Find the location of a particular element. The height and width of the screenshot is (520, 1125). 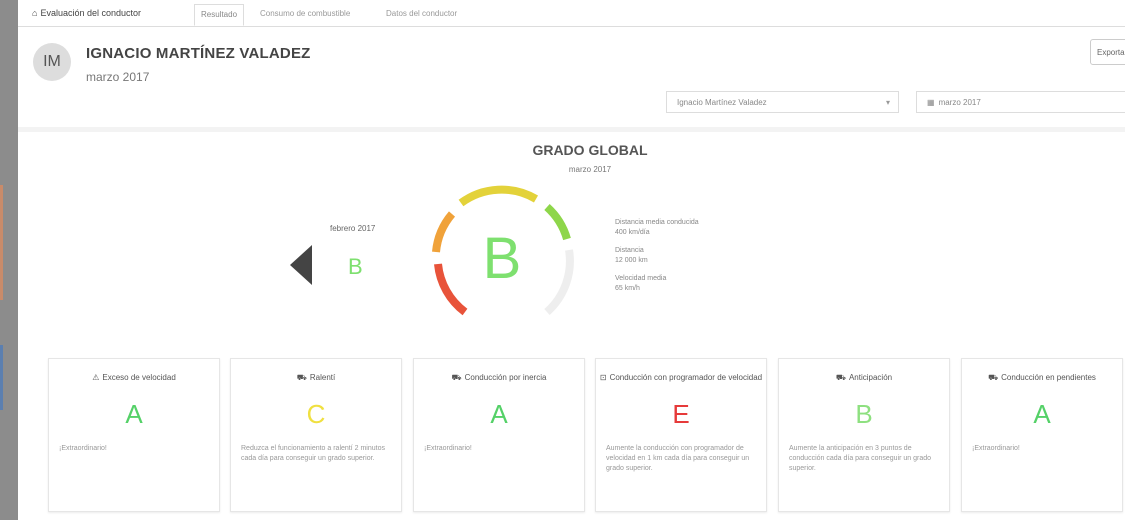

export-button: Exportar is located at coordinates (1107, 52).